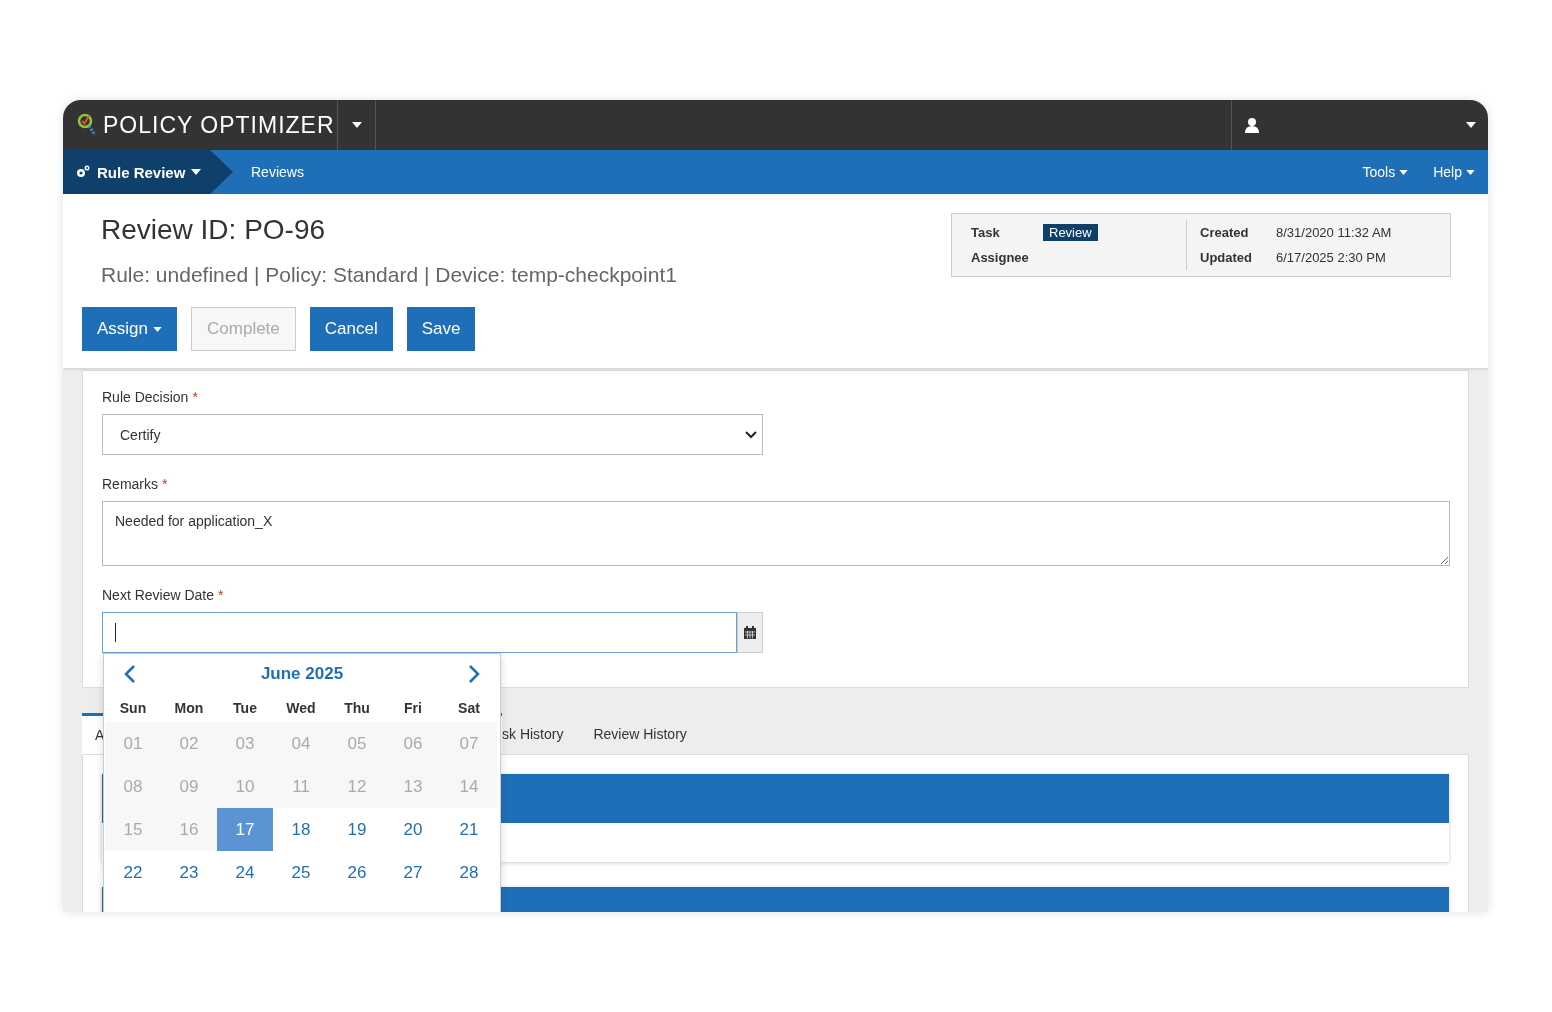 The height and width of the screenshot is (1012, 1552). Describe the element at coordinates (1226, 257) in the screenshot. I see `info-label: Updated` at that location.